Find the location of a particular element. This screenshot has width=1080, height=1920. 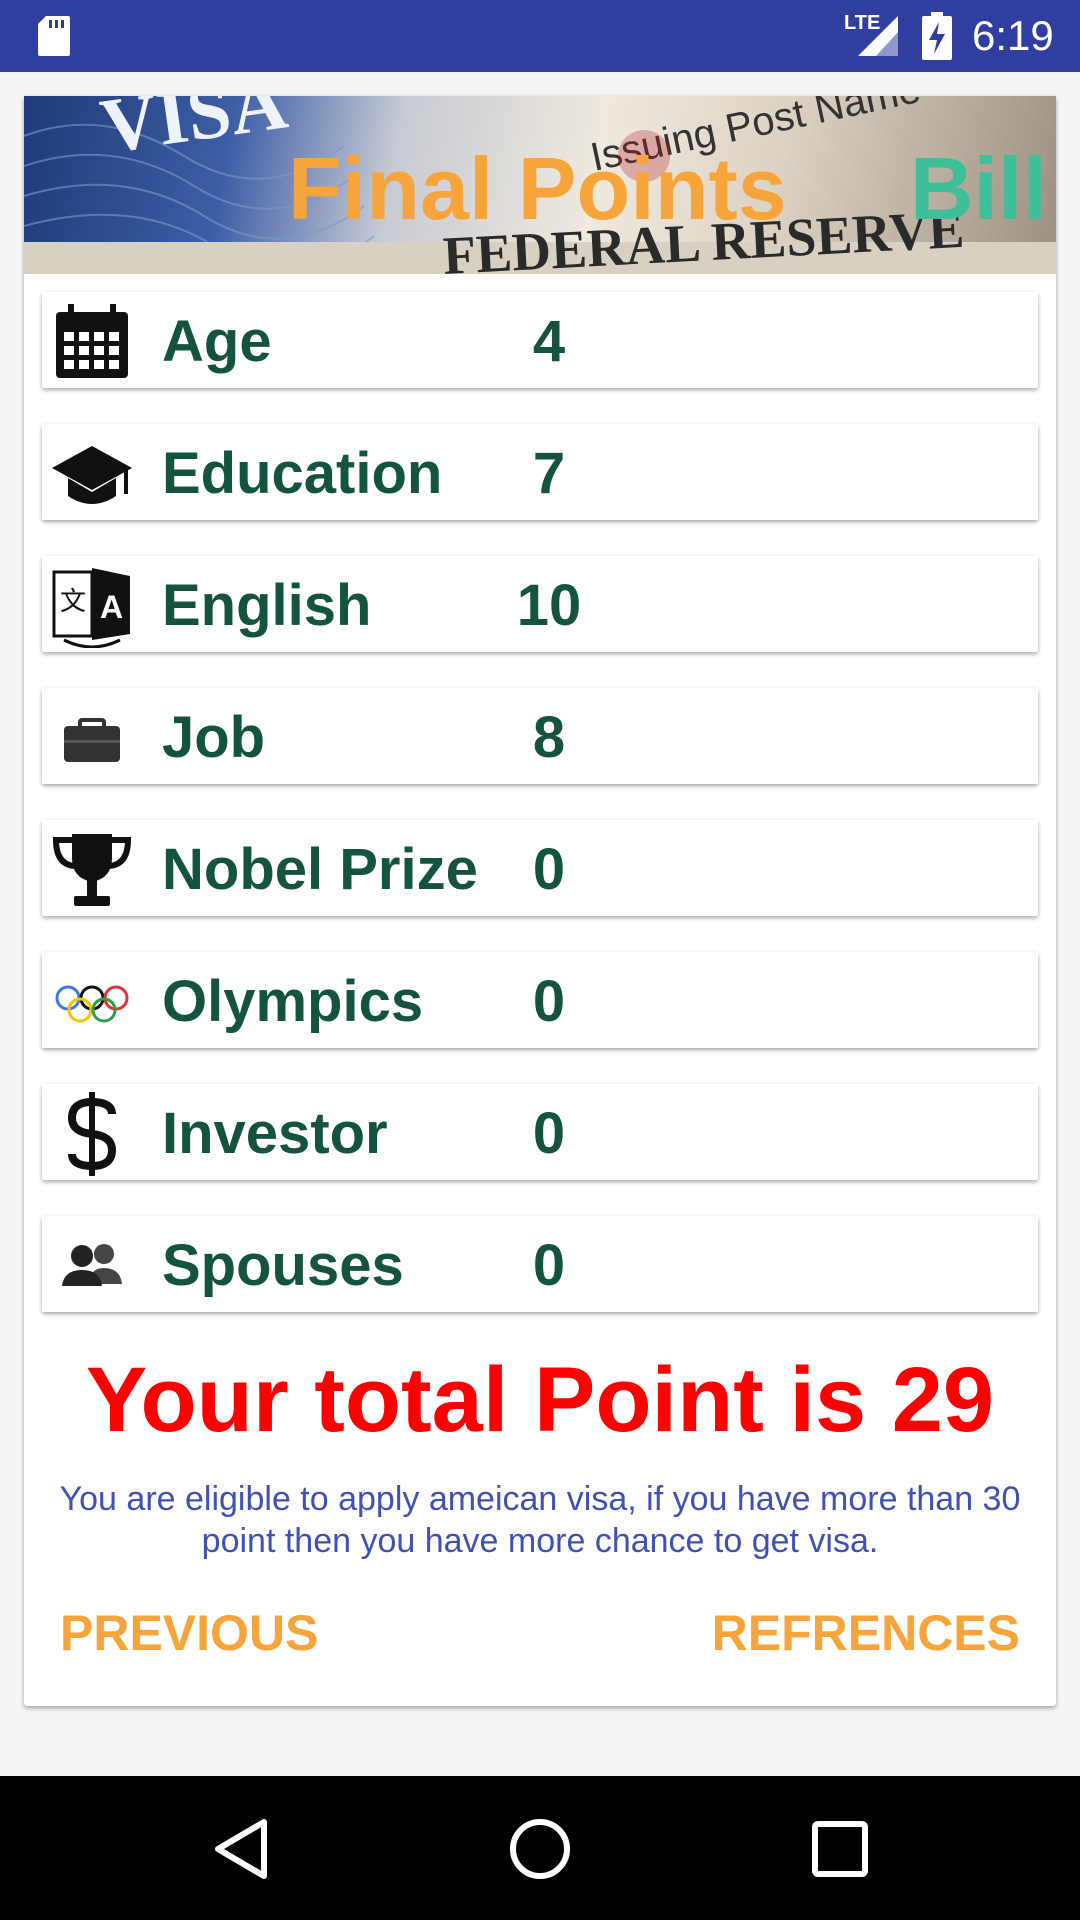

clock: 6:19 is located at coordinates (1013, 35).